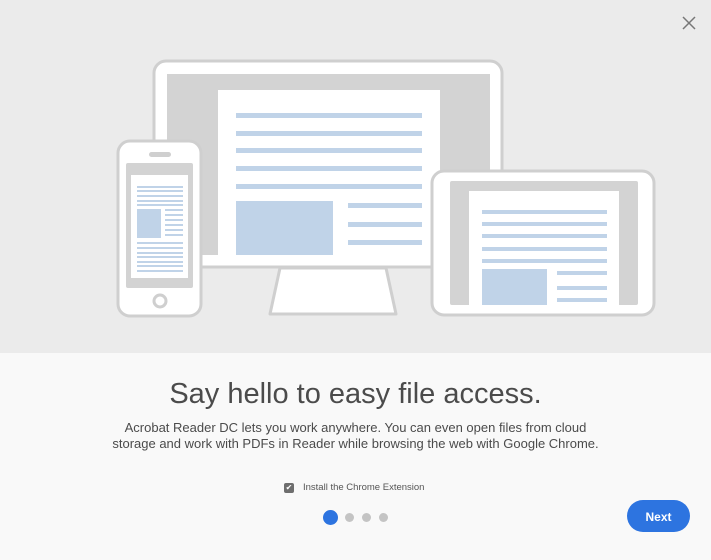 The height and width of the screenshot is (560, 711). What do you see at coordinates (658, 516) in the screenshot?
I see `next-button: Next` at bounding box center [658, 516].